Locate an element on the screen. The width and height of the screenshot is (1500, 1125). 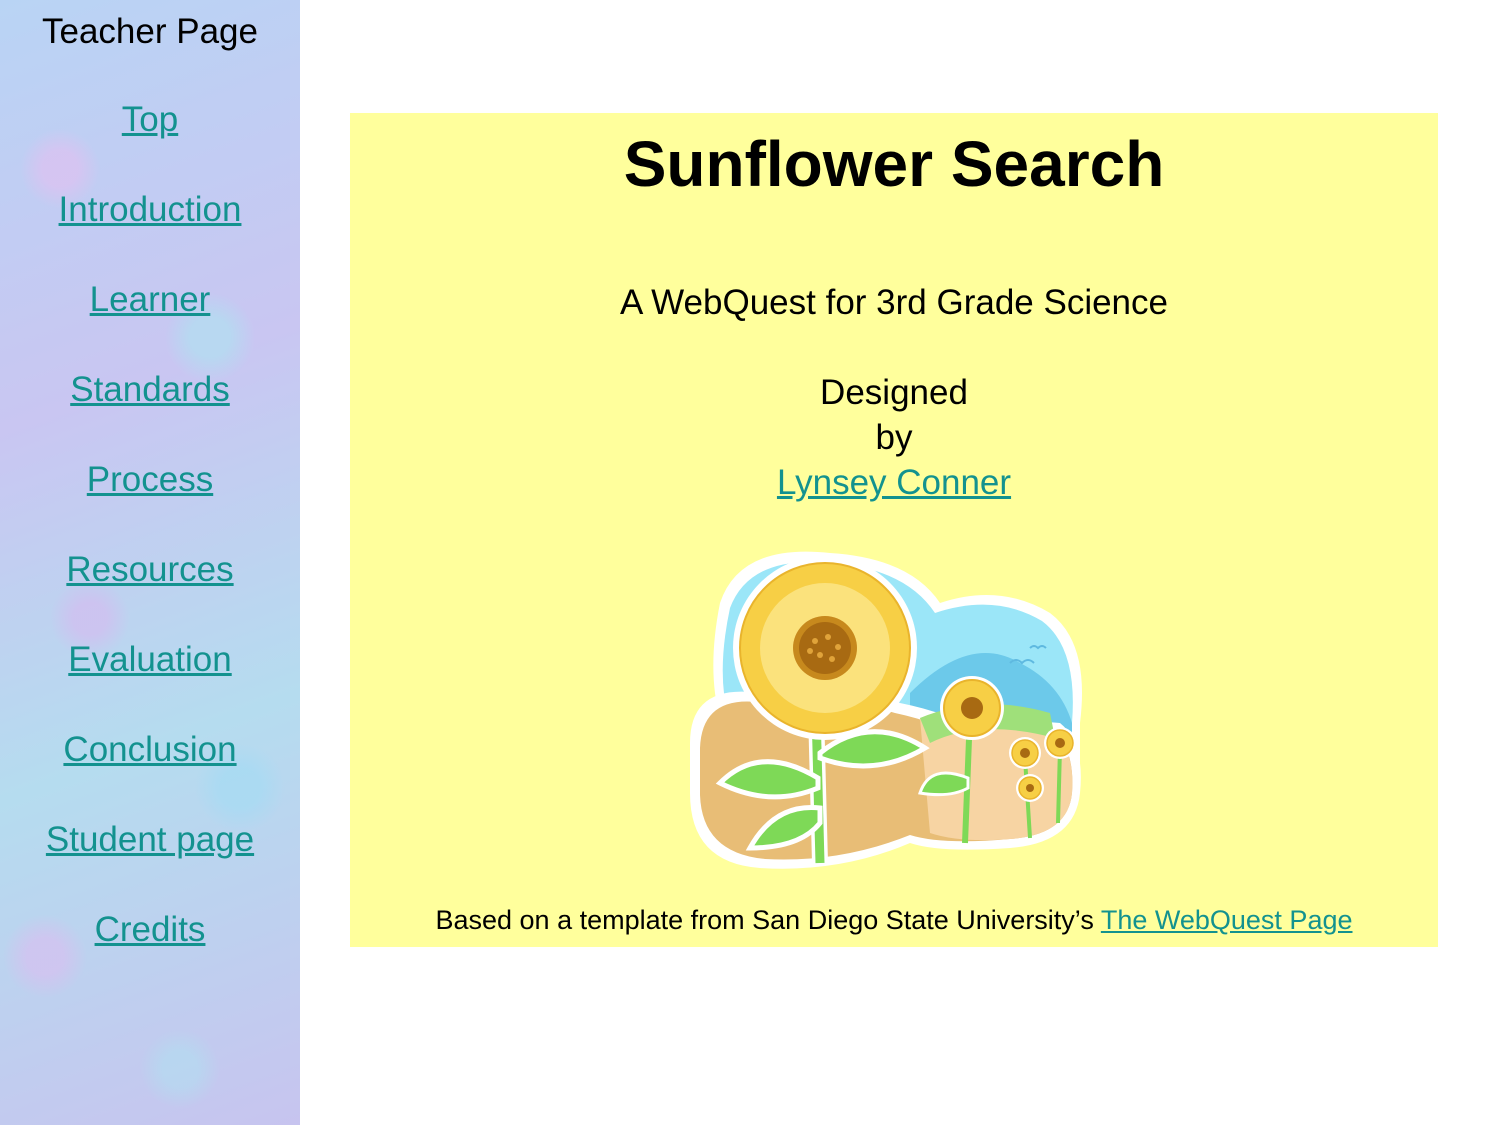
nav-link-credits: Credits is located at coordinates (150, 930).